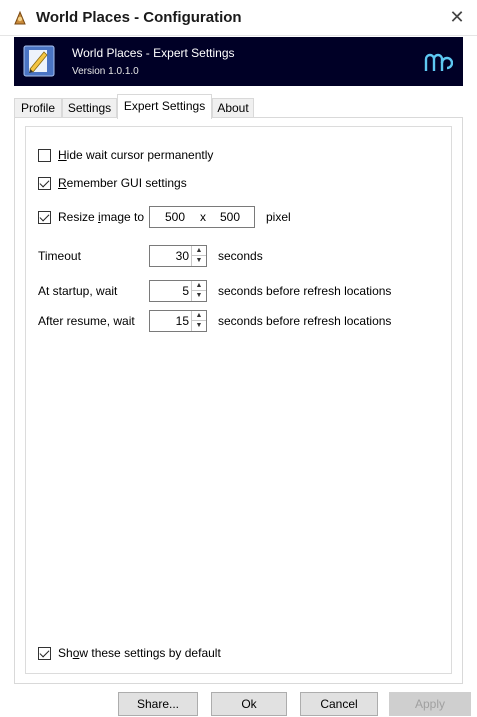 Image resolution: width=477 pixels, height=717 pixels. What do you see at coordinates (199, 261) in the screenshot?
I see `timeout-down-icon: ▼` at bounding box center [199, 261].